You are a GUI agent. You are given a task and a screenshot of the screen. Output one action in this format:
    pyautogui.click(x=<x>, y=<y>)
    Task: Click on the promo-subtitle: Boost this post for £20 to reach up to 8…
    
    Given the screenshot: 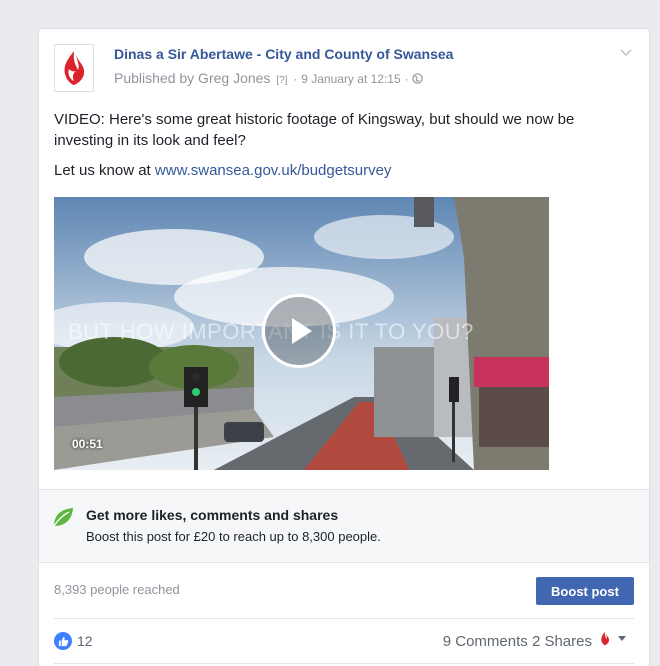 What is the action you would take?
    pyautogui.click(x=233, y=536)
    